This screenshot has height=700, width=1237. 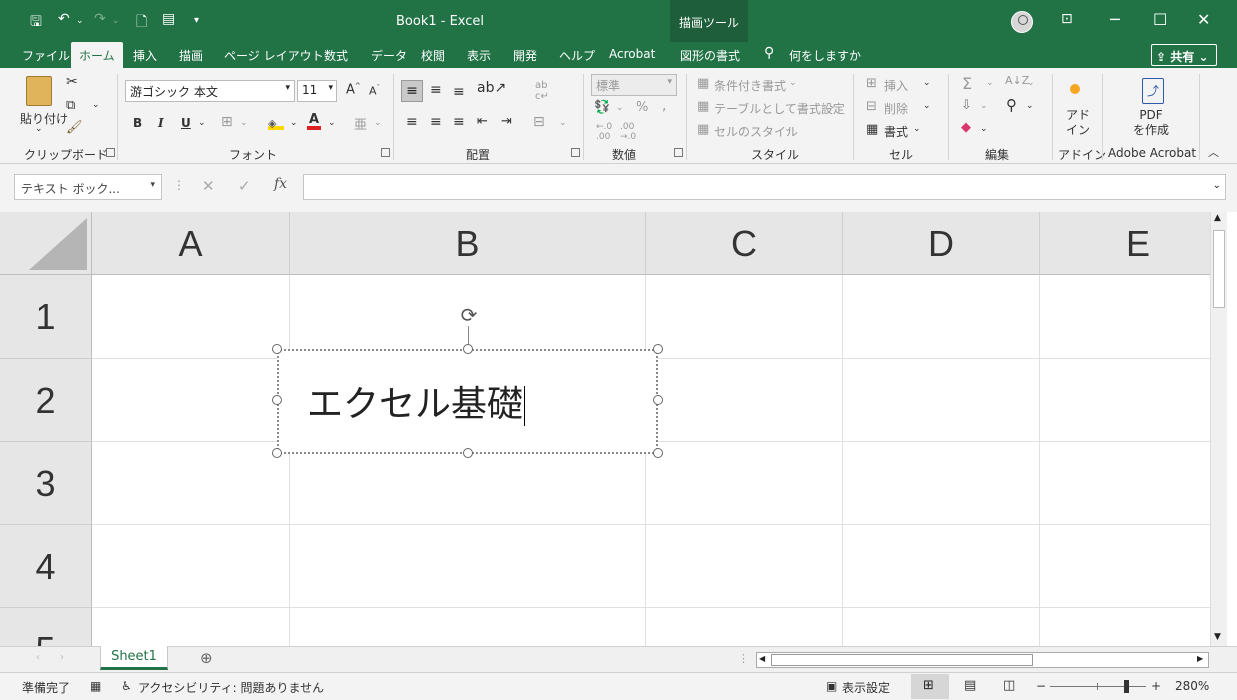 I want to click on scroll-down-icon: ▼, so click(x=1217, y=637).